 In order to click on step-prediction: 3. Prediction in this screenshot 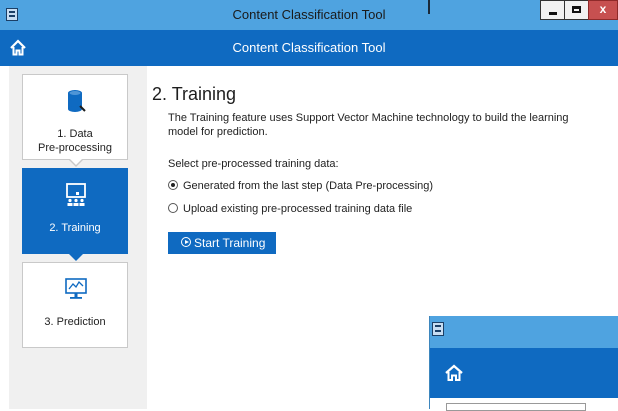, I will do `click(75, 305)`.